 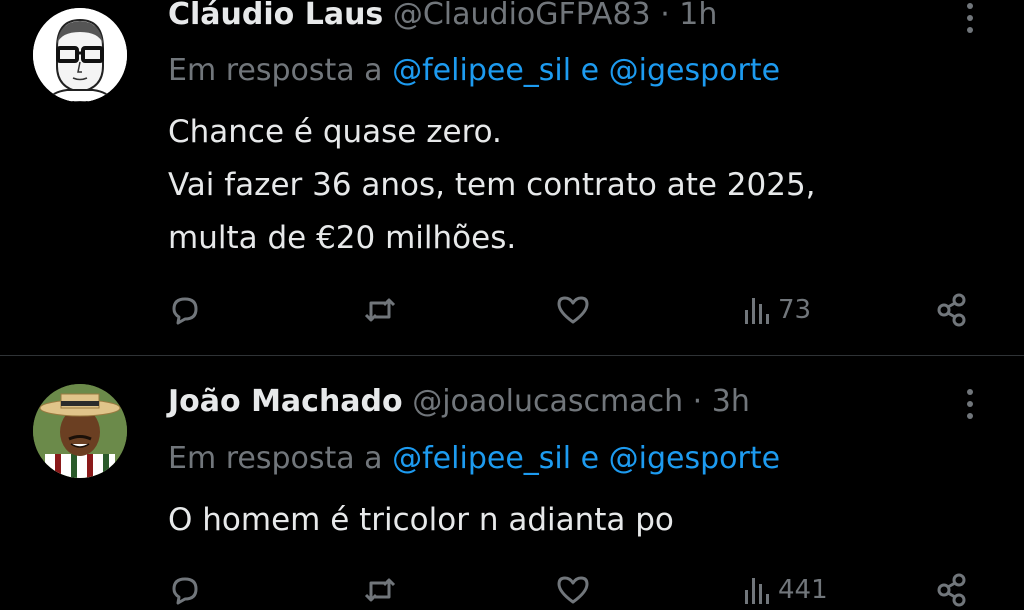 I want to click on tweet-text-line: O homem é tricolor n adianta po, so click(x=421, y=520).